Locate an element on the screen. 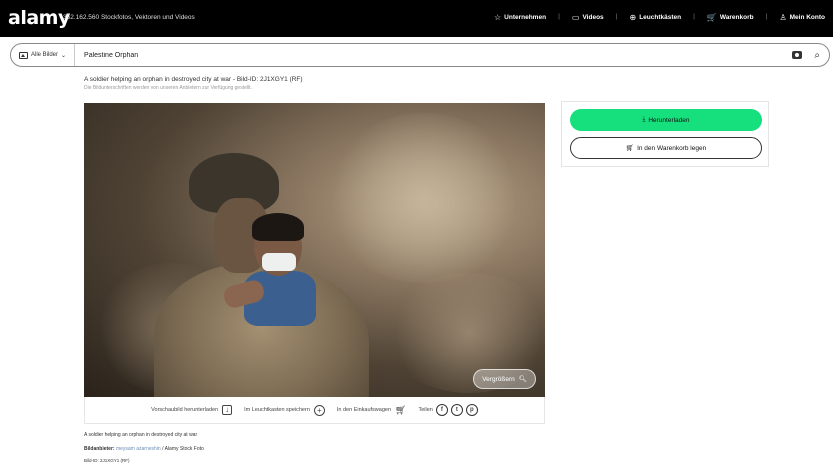 Image resolution: width=833 pixels, height=464 pixels. video-icon: ▭ is located at coordinates (575, 17).